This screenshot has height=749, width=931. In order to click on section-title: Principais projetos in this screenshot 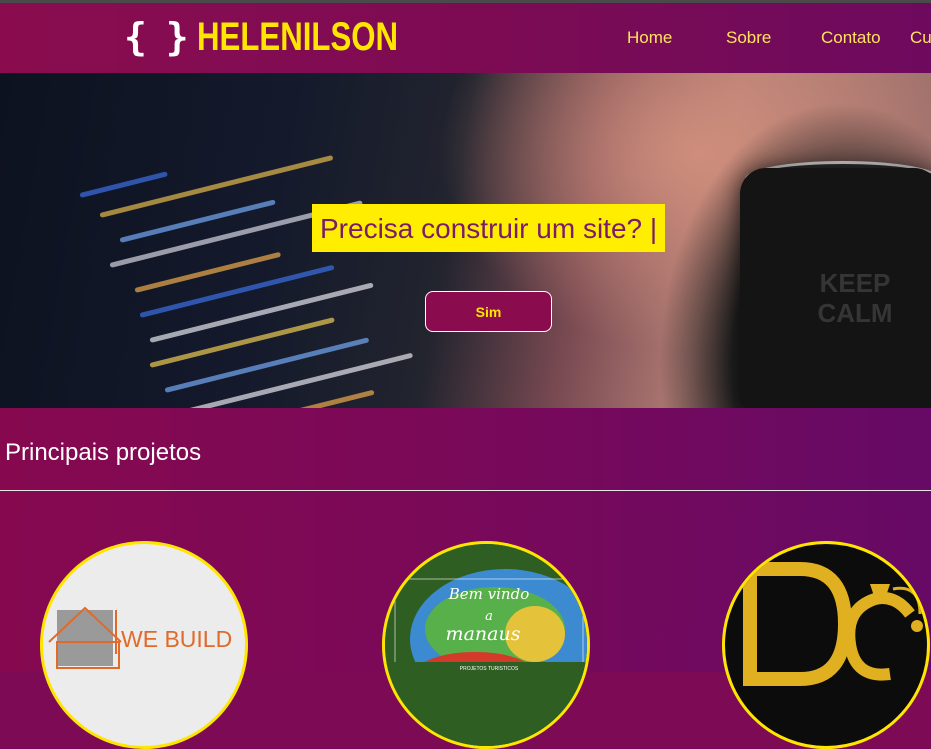, I will do `click(103, 452)`.